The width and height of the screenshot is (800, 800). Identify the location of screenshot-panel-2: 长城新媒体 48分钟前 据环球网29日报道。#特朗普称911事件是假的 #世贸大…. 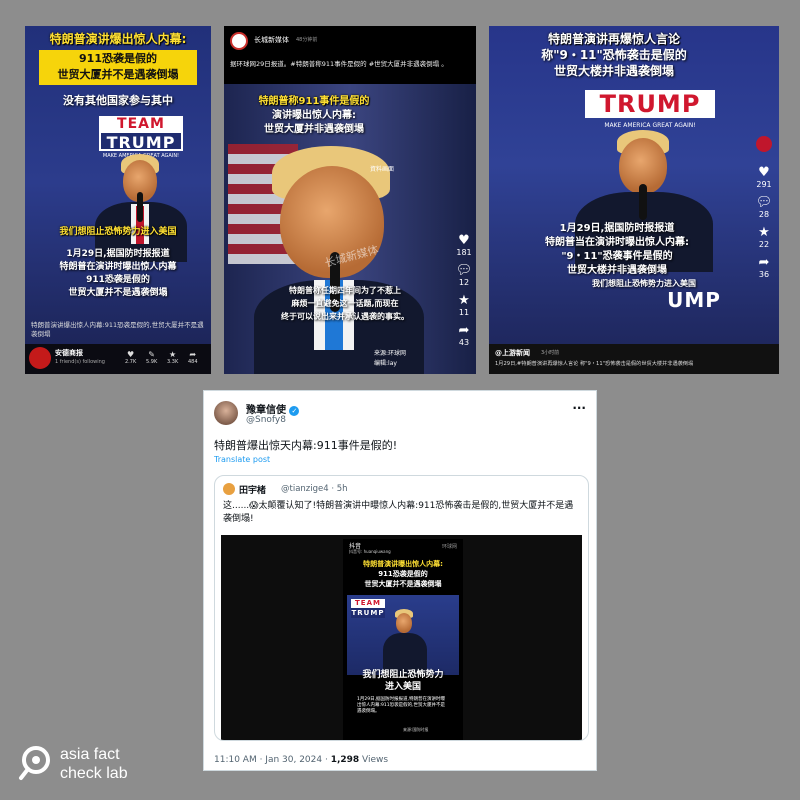
(350, 200).